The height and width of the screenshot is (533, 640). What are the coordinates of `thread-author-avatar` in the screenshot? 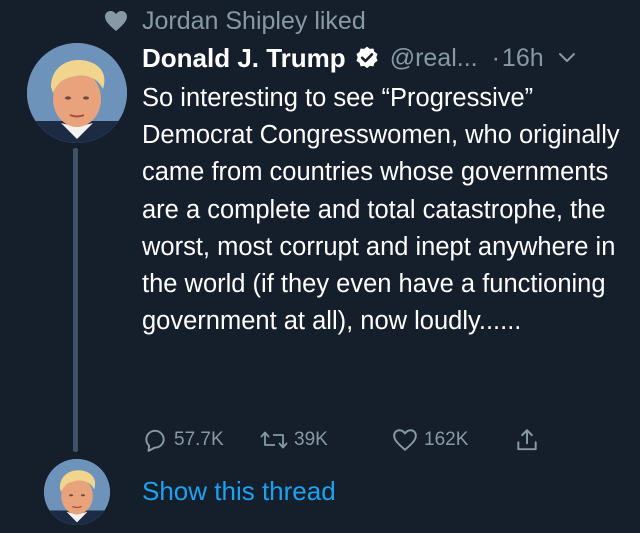 It's located at (77, 492).